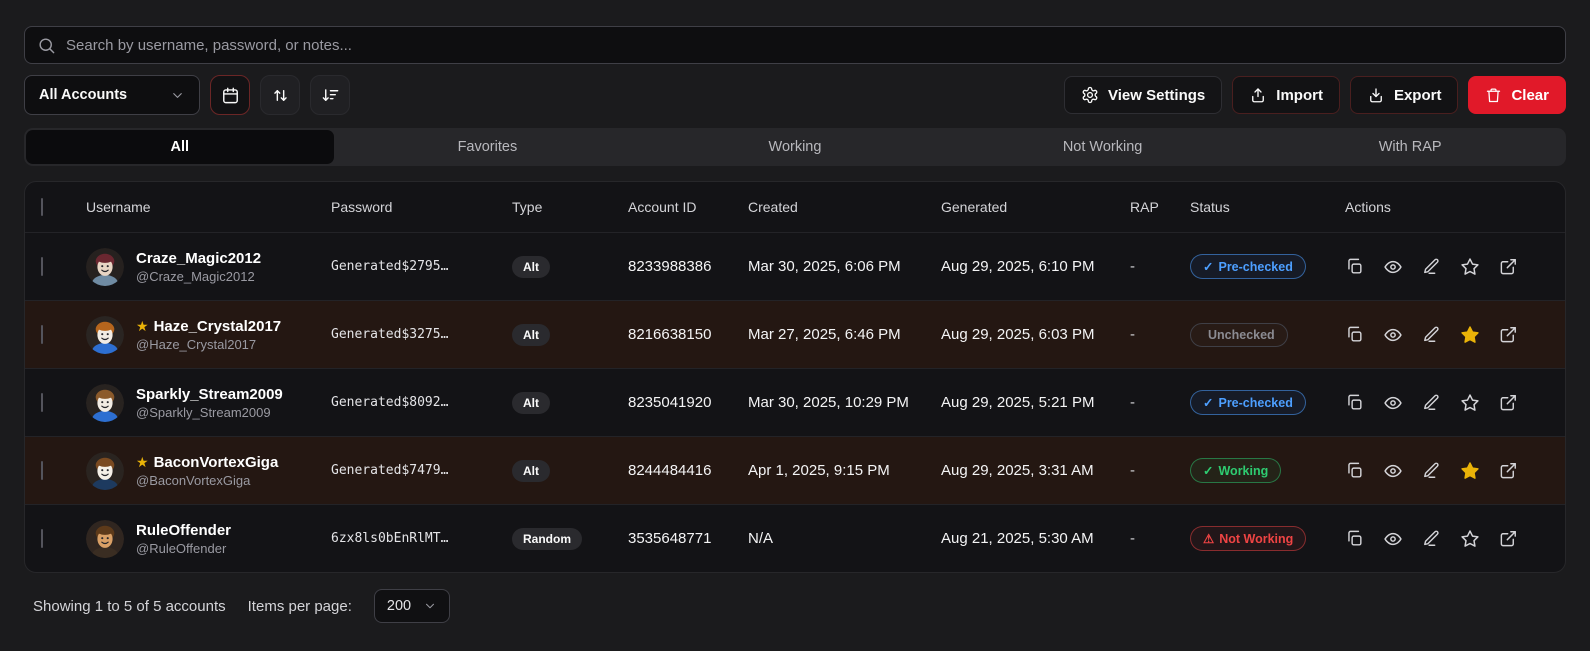 The height and width of the screenshot is (651, 1590). What do you see at coordinates (129, 606) in the screenshot?
I see `showing-count-text: Showing 1 to 5 of 5 accounts` at bounding box center [129, 606].